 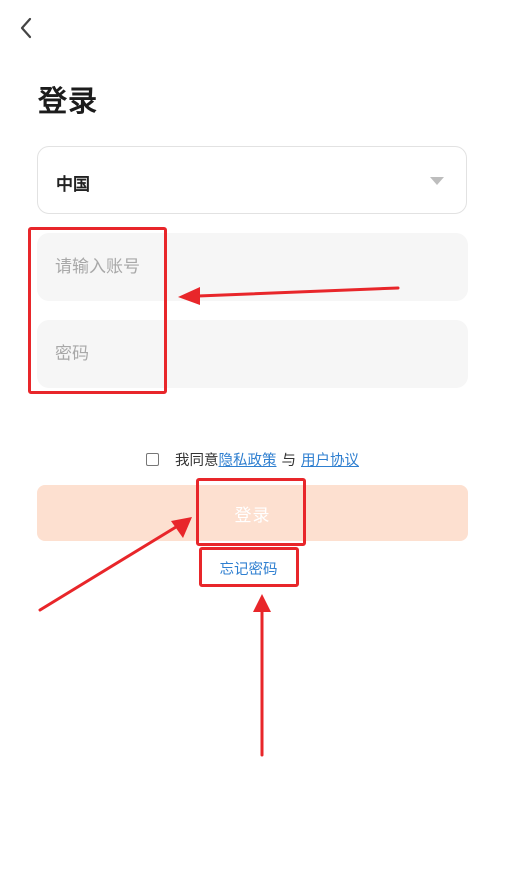 I want to click on password-input, so click(x=252, y=354).